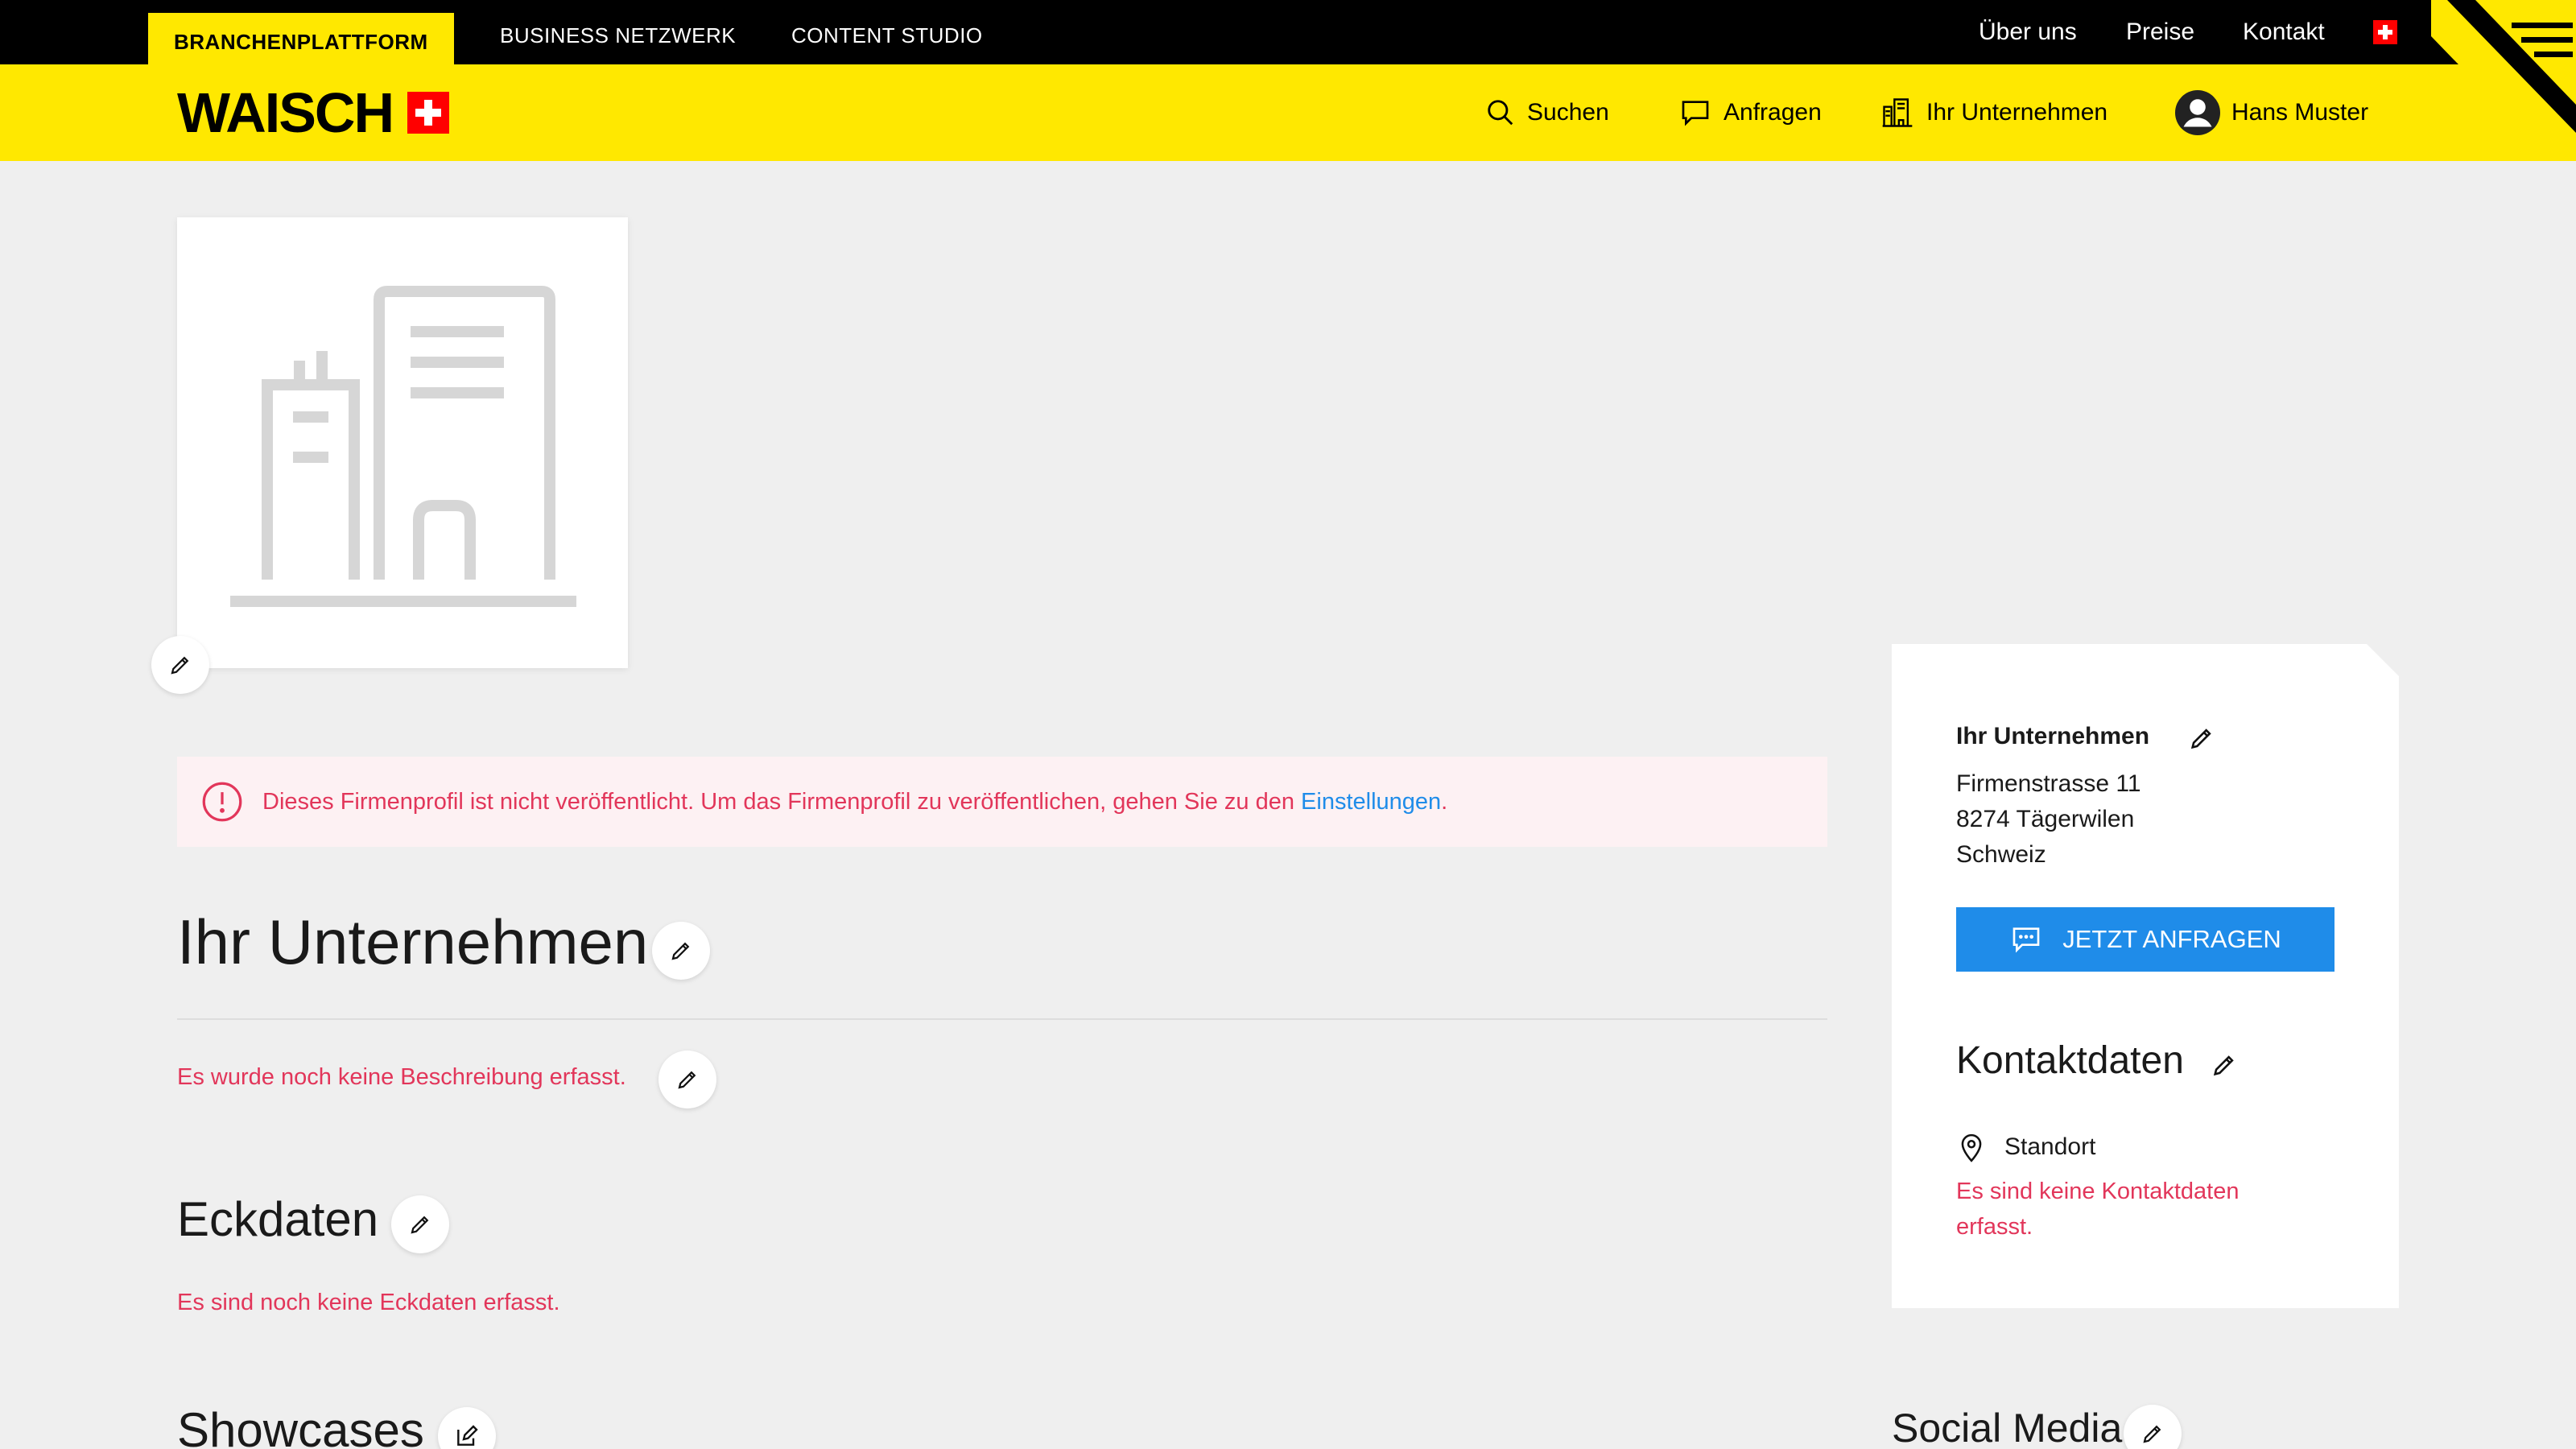 Image resolution: width=2576 pixels, height=1449 pixels. I want to click on edit-social-media-button, so click(2153, 1427).